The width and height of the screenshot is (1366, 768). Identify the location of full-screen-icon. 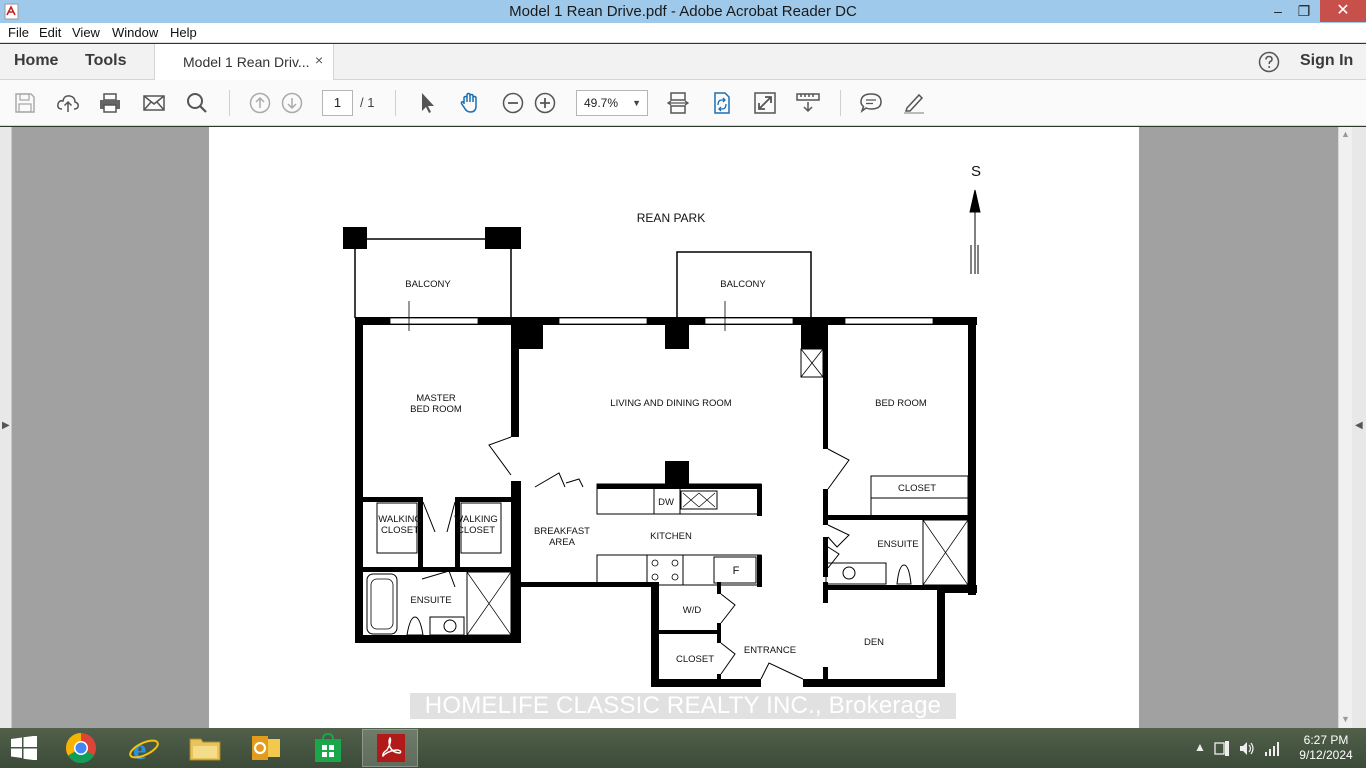
(765, 103).